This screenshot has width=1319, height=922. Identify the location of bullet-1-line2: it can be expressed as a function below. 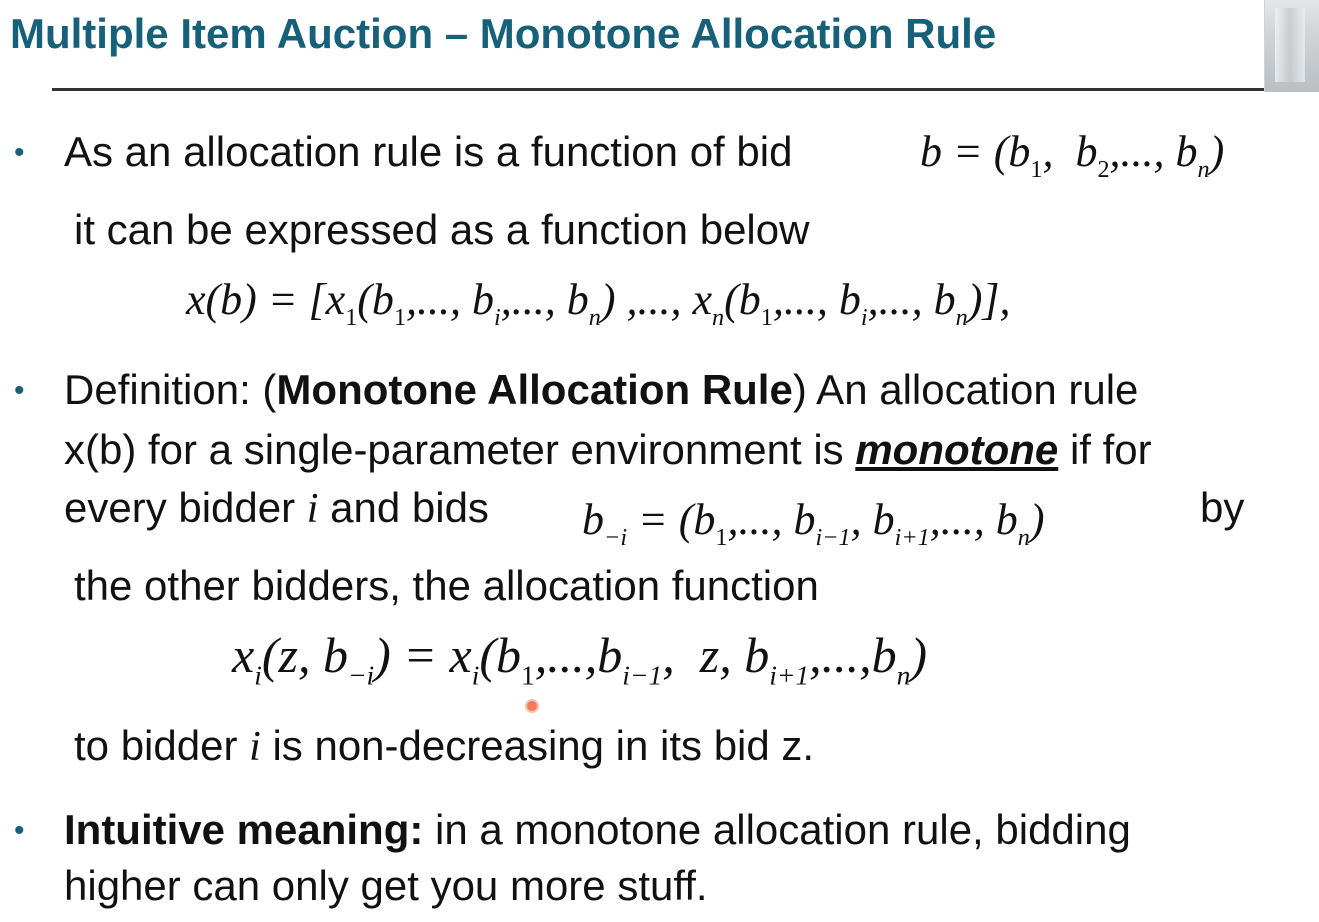
(442, 229).